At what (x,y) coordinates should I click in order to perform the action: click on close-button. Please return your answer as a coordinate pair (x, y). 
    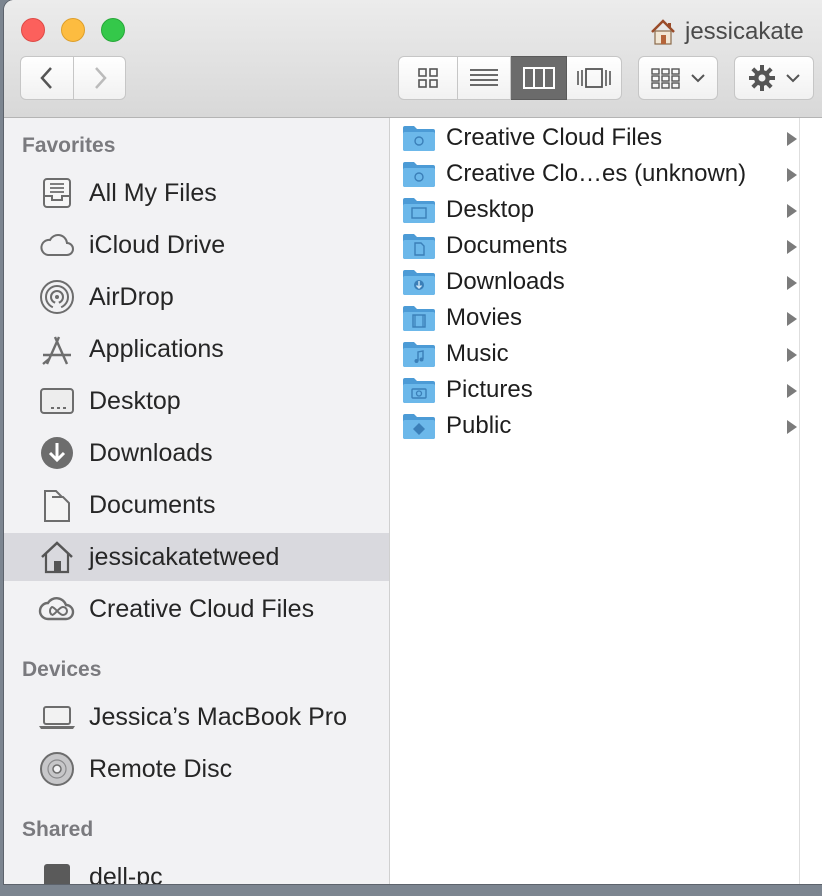
    Looking at the image, I should click on (33, 30).